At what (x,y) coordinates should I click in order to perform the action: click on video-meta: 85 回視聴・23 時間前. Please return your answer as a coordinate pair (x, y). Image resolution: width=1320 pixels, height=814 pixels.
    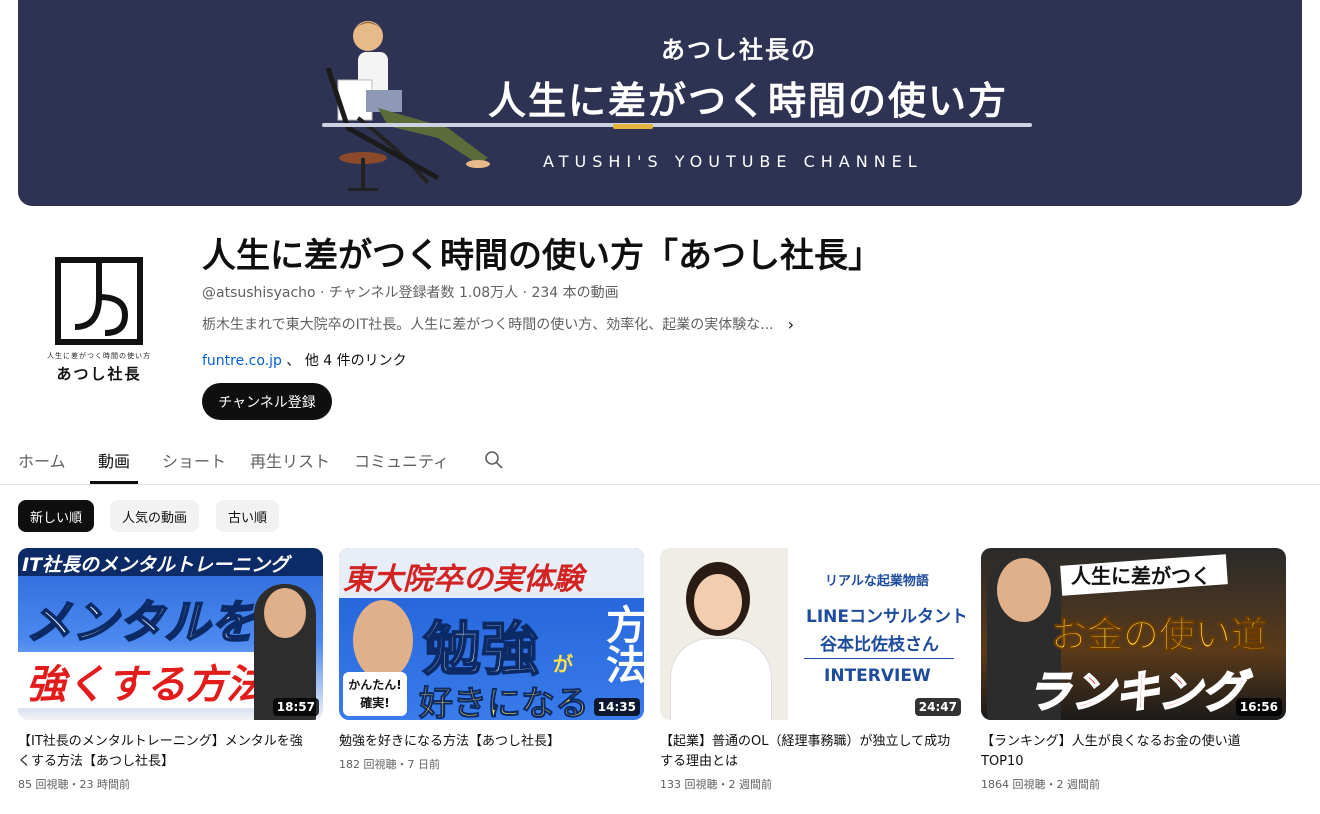
    Looking at the image, I should click on (74, 784).